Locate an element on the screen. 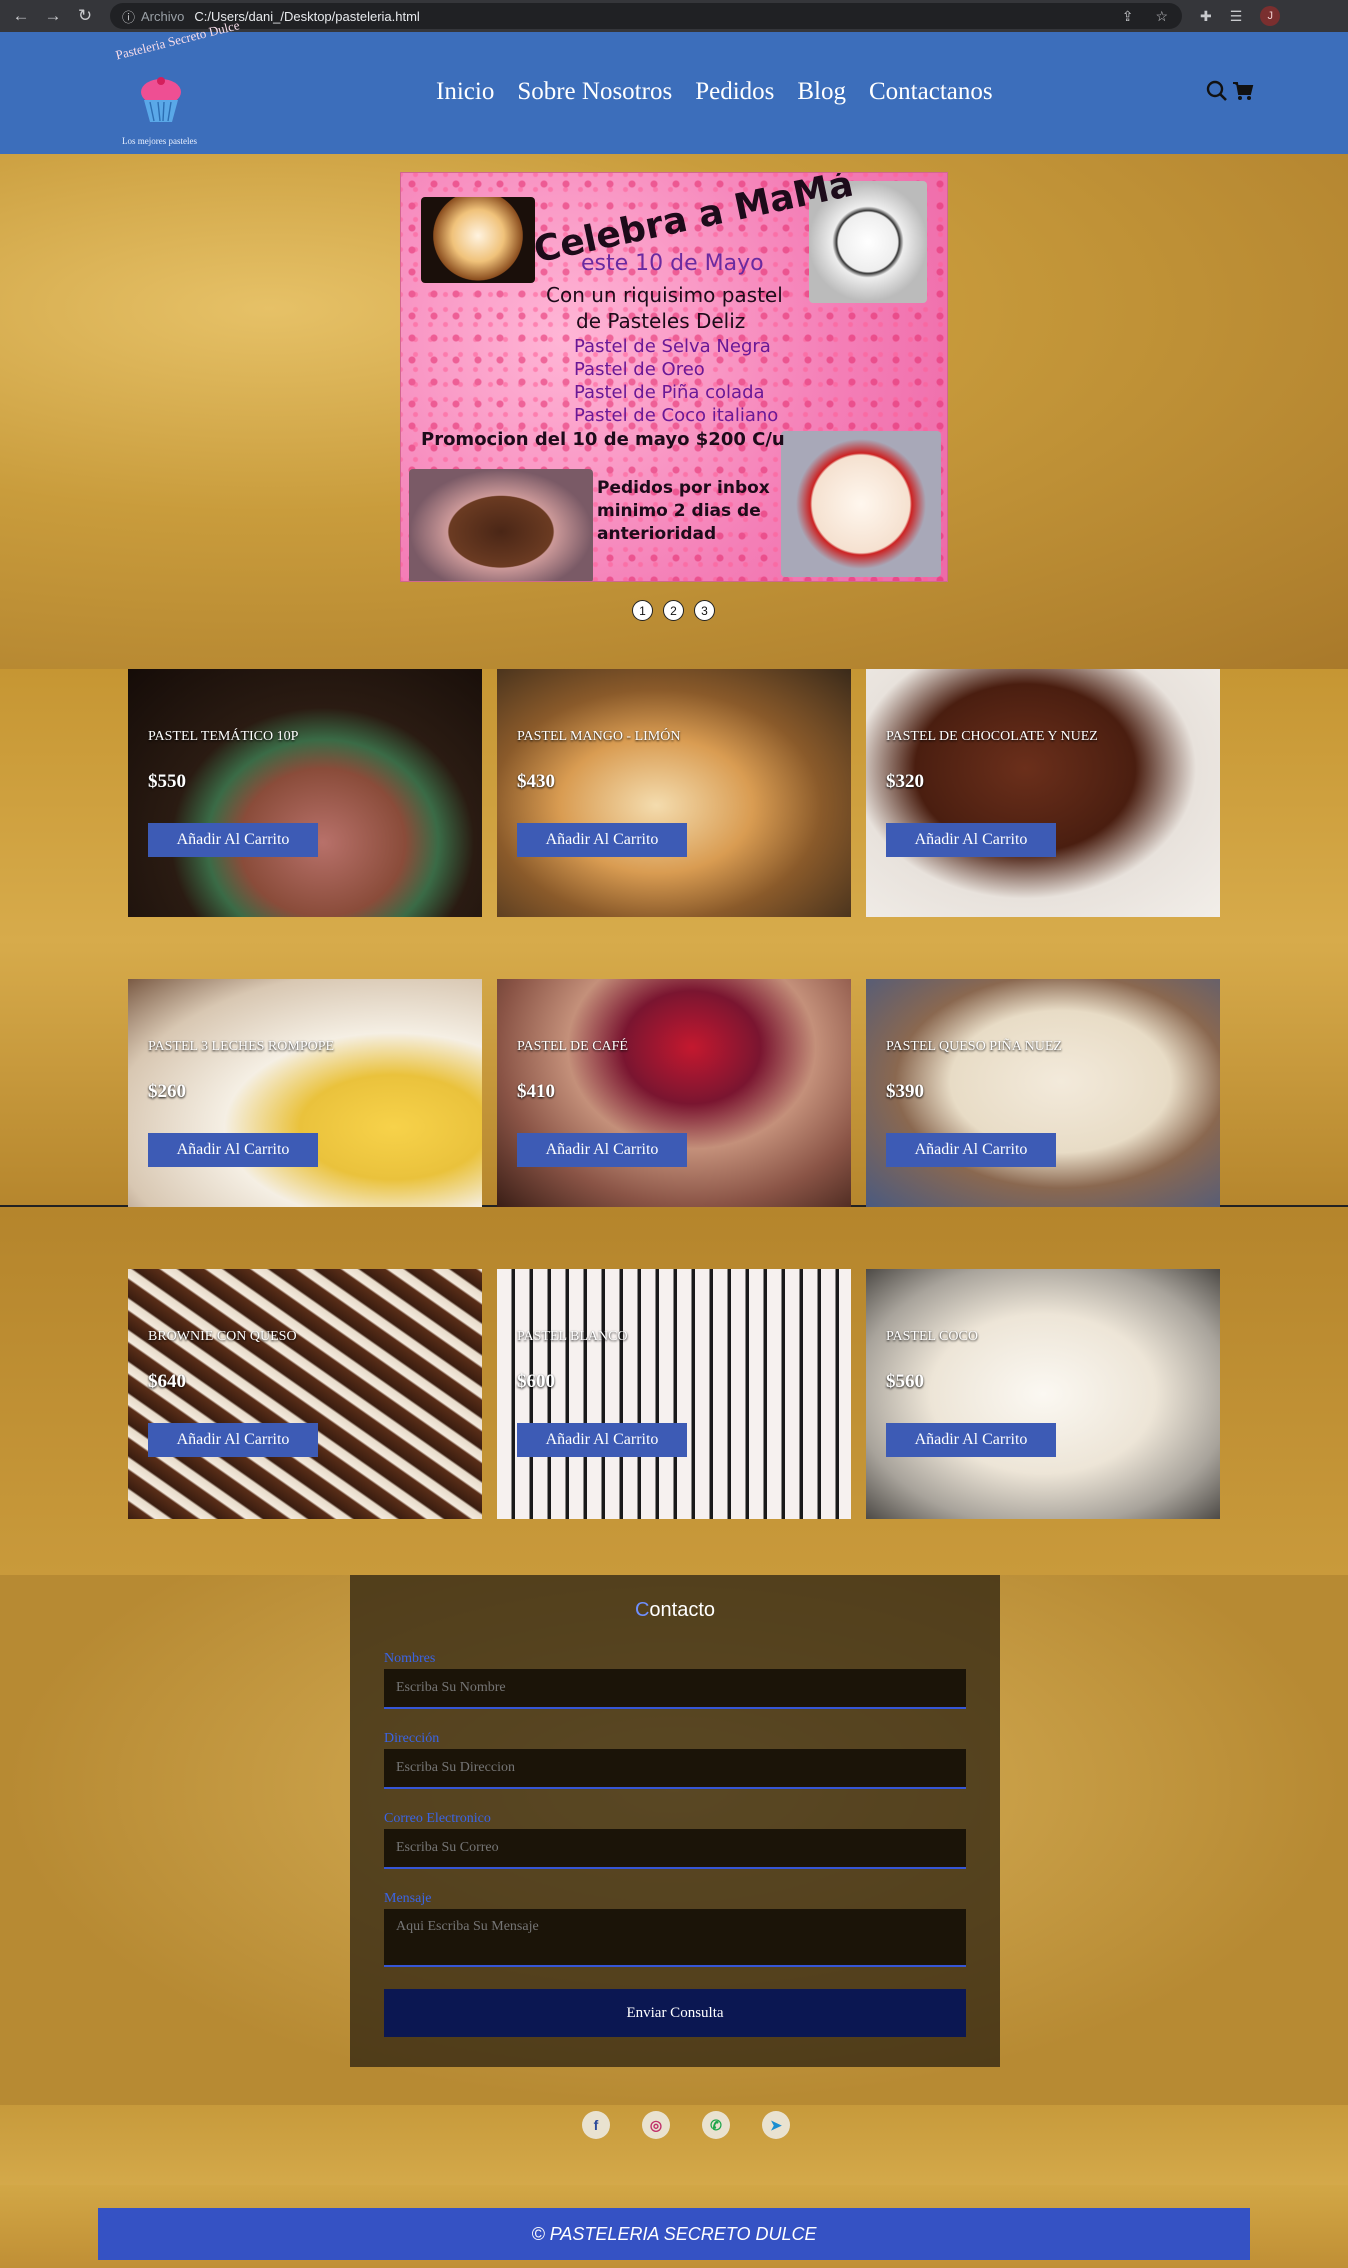 The image size is (1348, 2268). slider-dot-2: 2 is located at coordinates (673, 610).